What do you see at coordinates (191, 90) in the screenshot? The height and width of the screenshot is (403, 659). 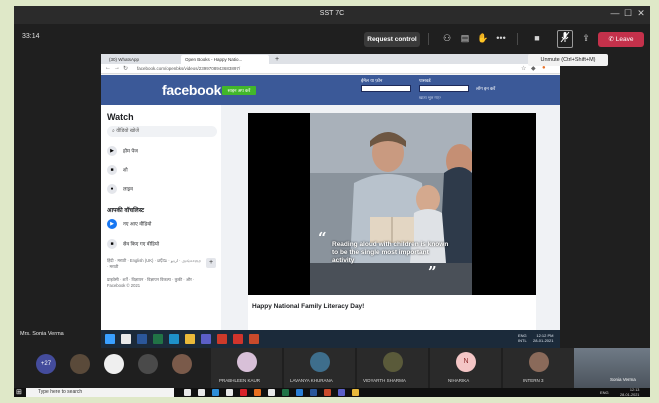 I see `facebook-logo: facebook` at bounding box center [191, 90].